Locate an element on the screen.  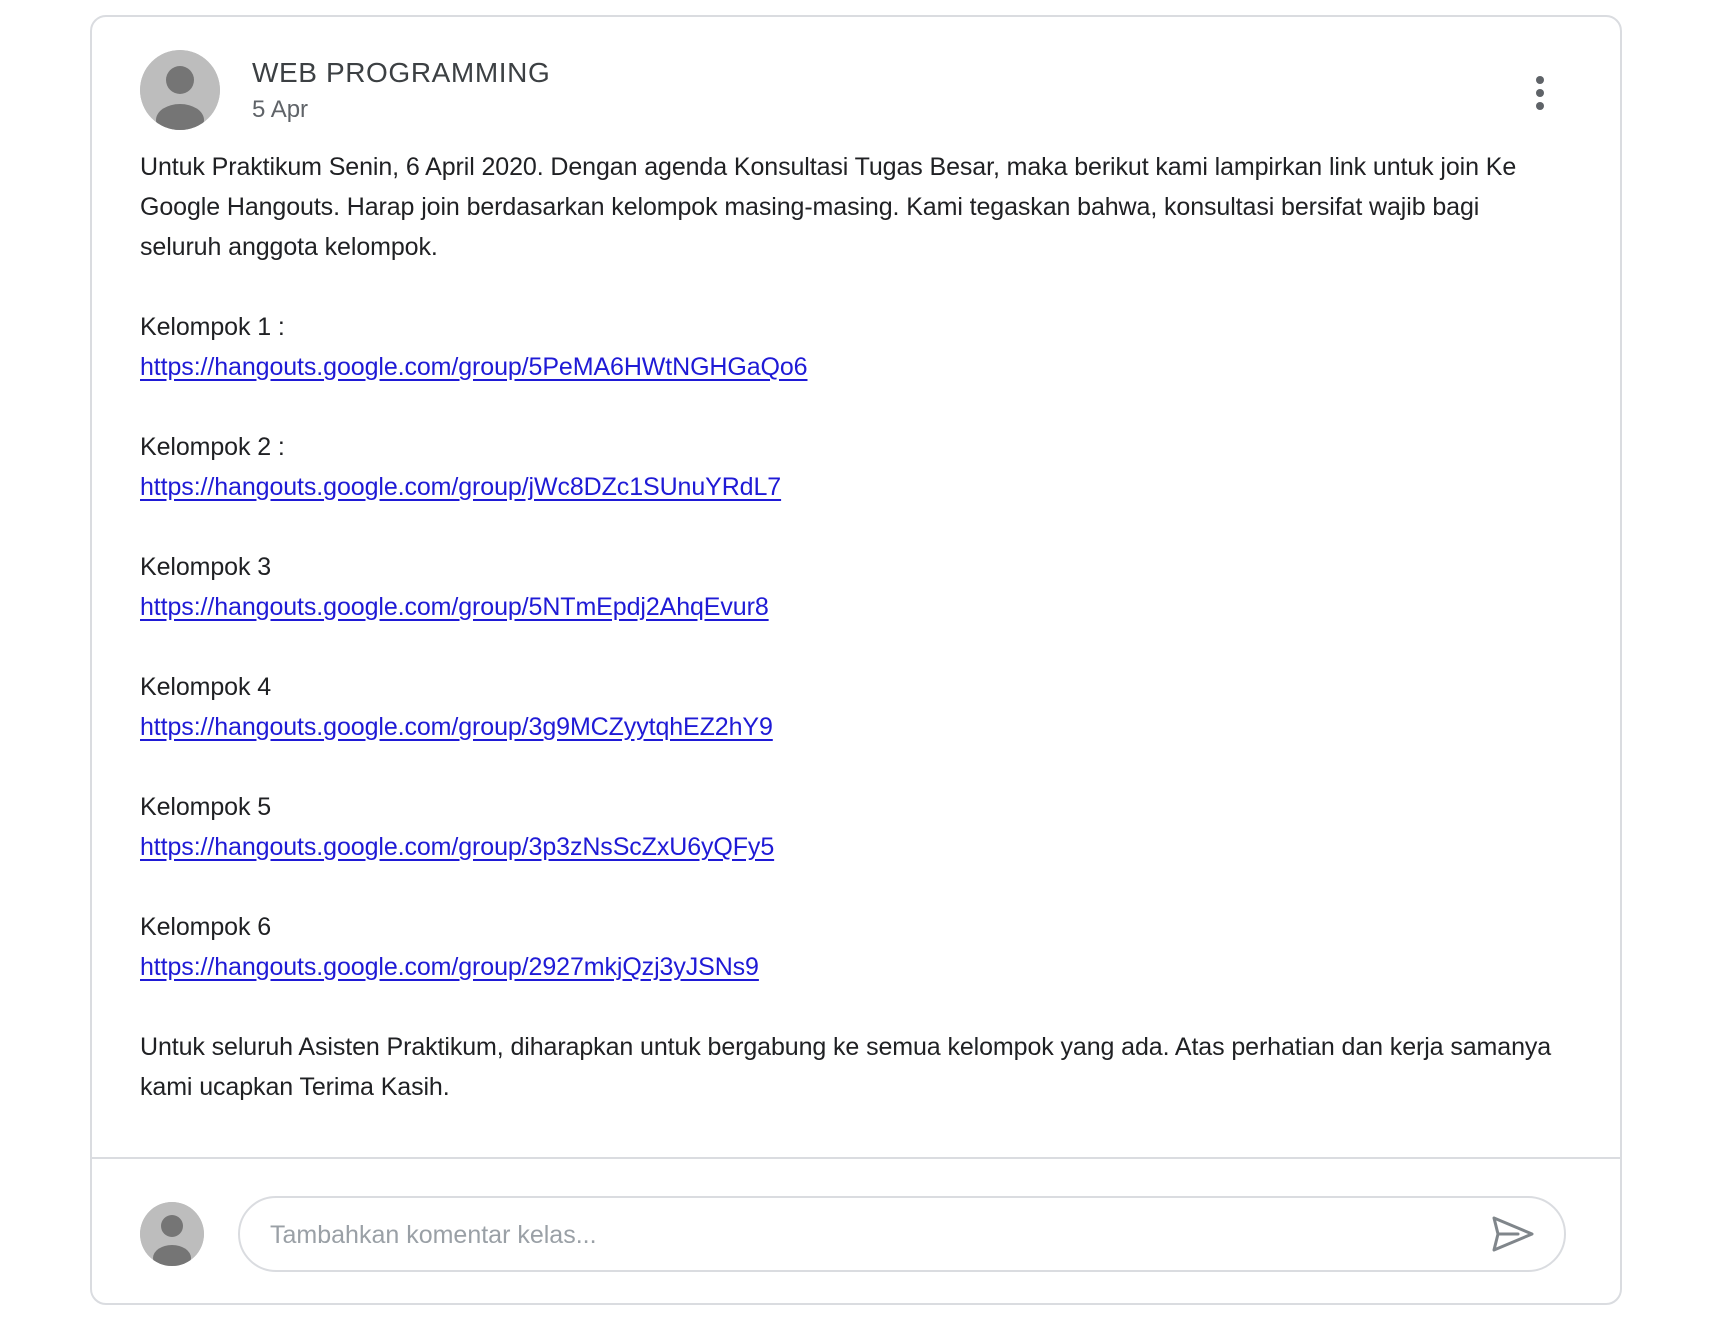
send-icon is located at coordinates (1513, 1234).